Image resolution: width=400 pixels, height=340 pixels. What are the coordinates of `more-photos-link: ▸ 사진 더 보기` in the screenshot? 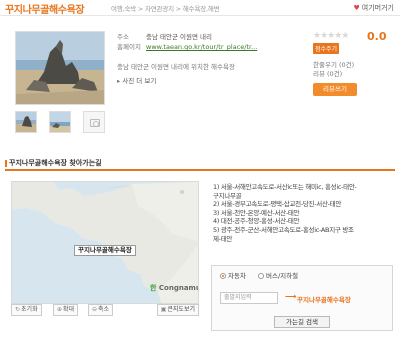 It's located at (136, 80).